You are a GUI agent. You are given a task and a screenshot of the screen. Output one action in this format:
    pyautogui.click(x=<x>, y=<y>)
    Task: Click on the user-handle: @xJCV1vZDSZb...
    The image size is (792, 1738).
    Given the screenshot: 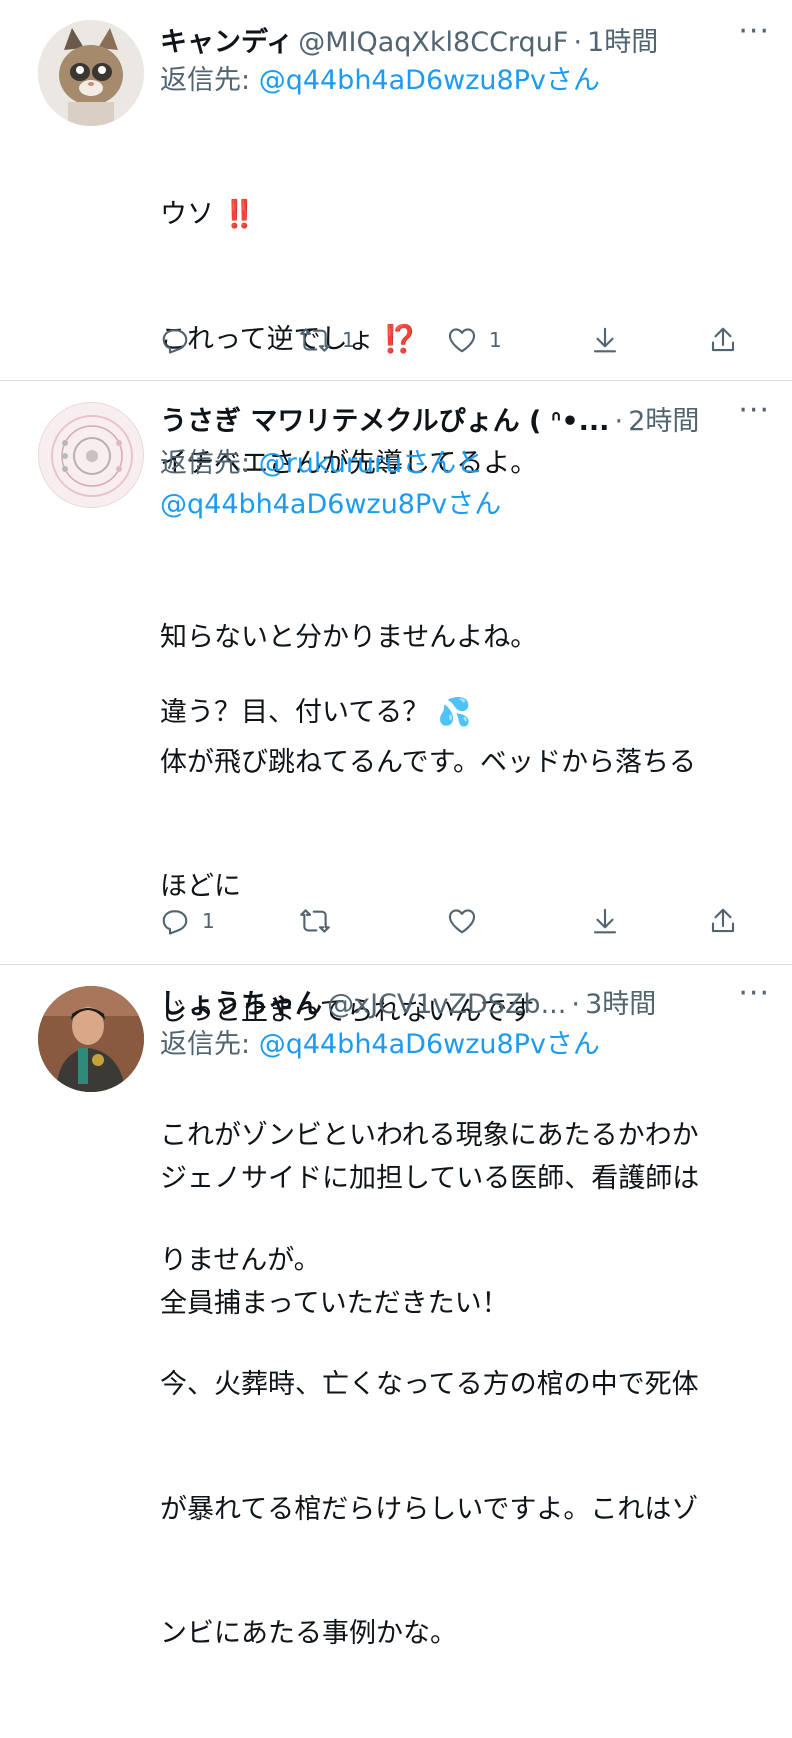 What is the action you would take?
    pyautogui.click(x=446, y=1004)
    